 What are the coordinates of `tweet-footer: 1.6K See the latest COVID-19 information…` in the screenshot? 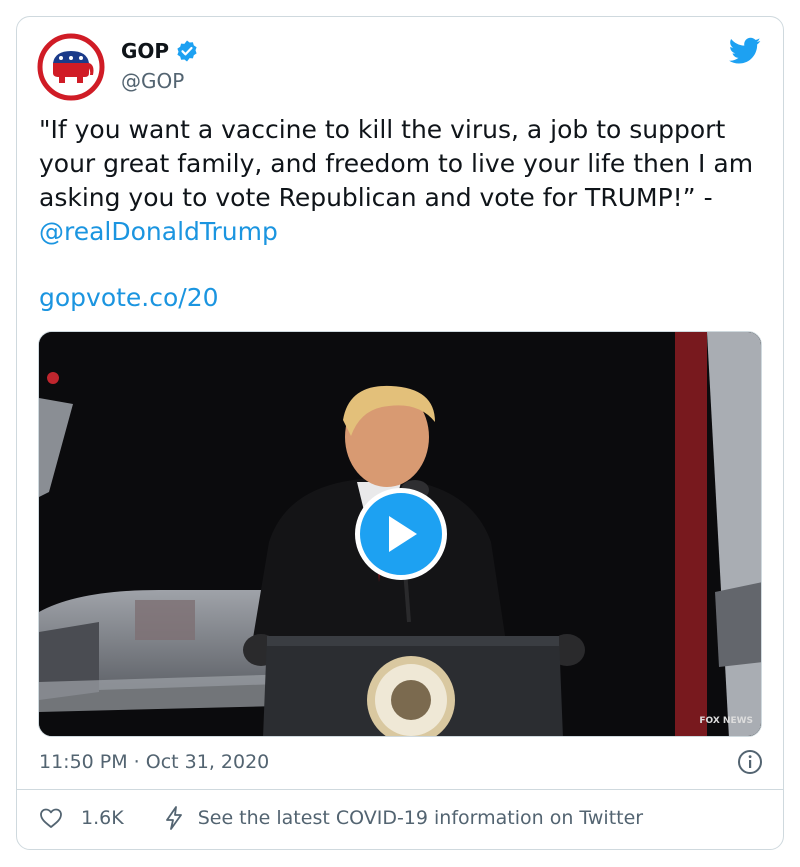 It's located at (341, 818).